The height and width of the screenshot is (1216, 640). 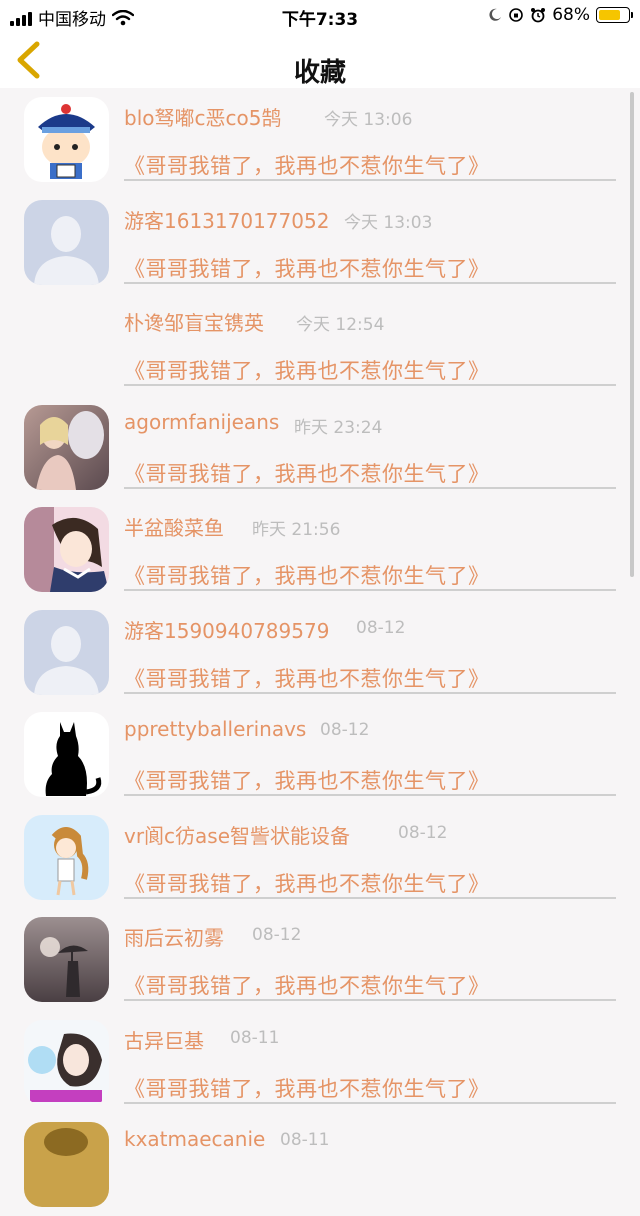 What do you see at coordinates (202, 116) in the screenshot?
I see `username: blo驽嘟c恶co5鹄` at bounding box center [202, 116].